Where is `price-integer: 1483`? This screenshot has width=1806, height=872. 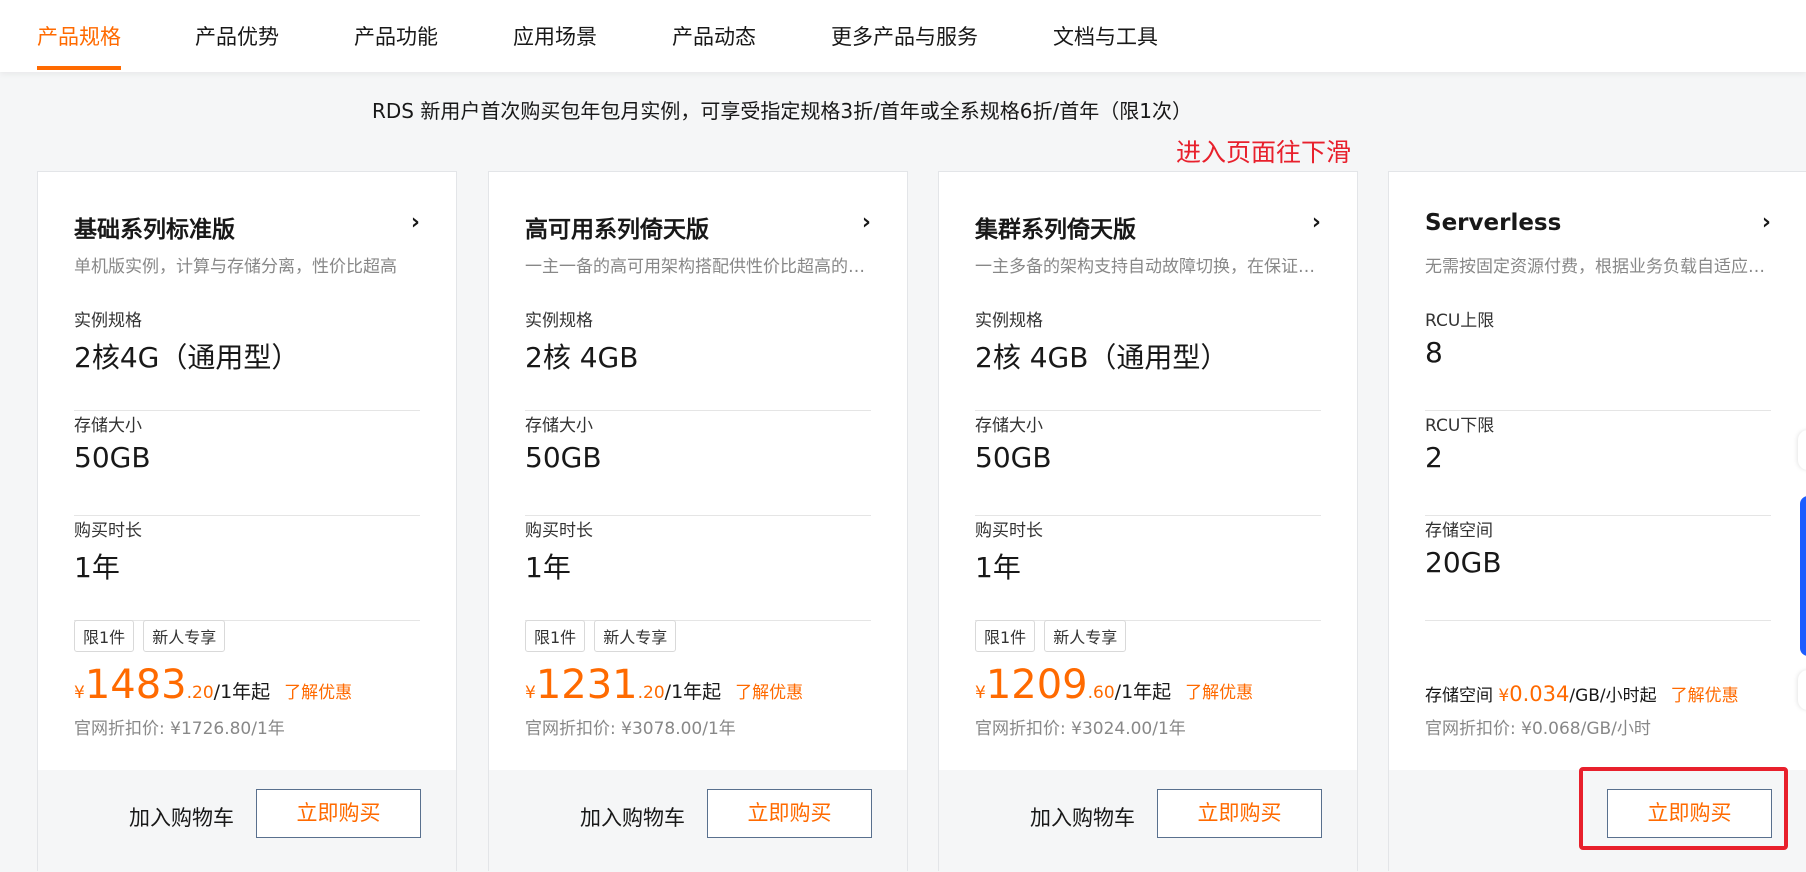 price-integer: 1483 is located at coordinates (135, 685).